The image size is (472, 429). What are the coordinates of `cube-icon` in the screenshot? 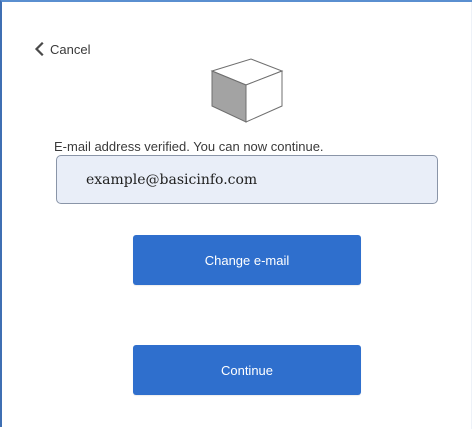 It's located at (246, 89).